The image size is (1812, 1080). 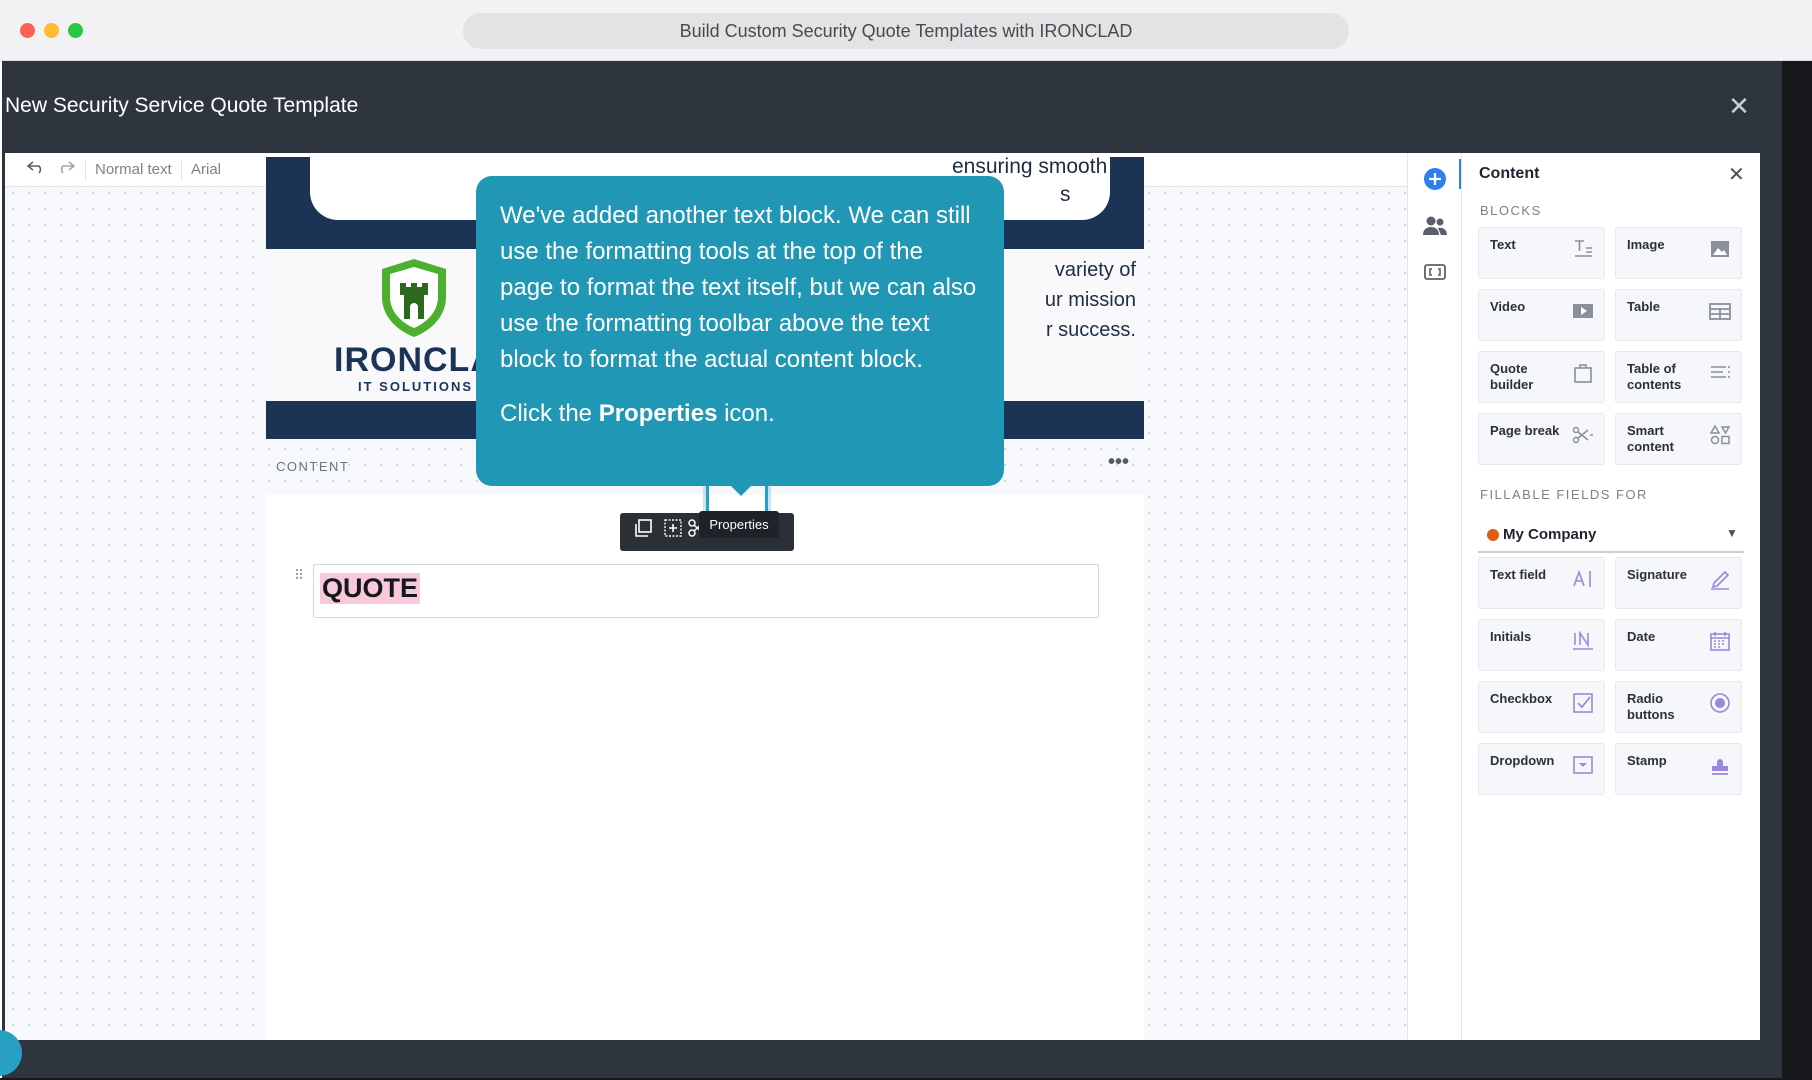 I want to click on tile-label: Signature, so click(x=1657, y=574).